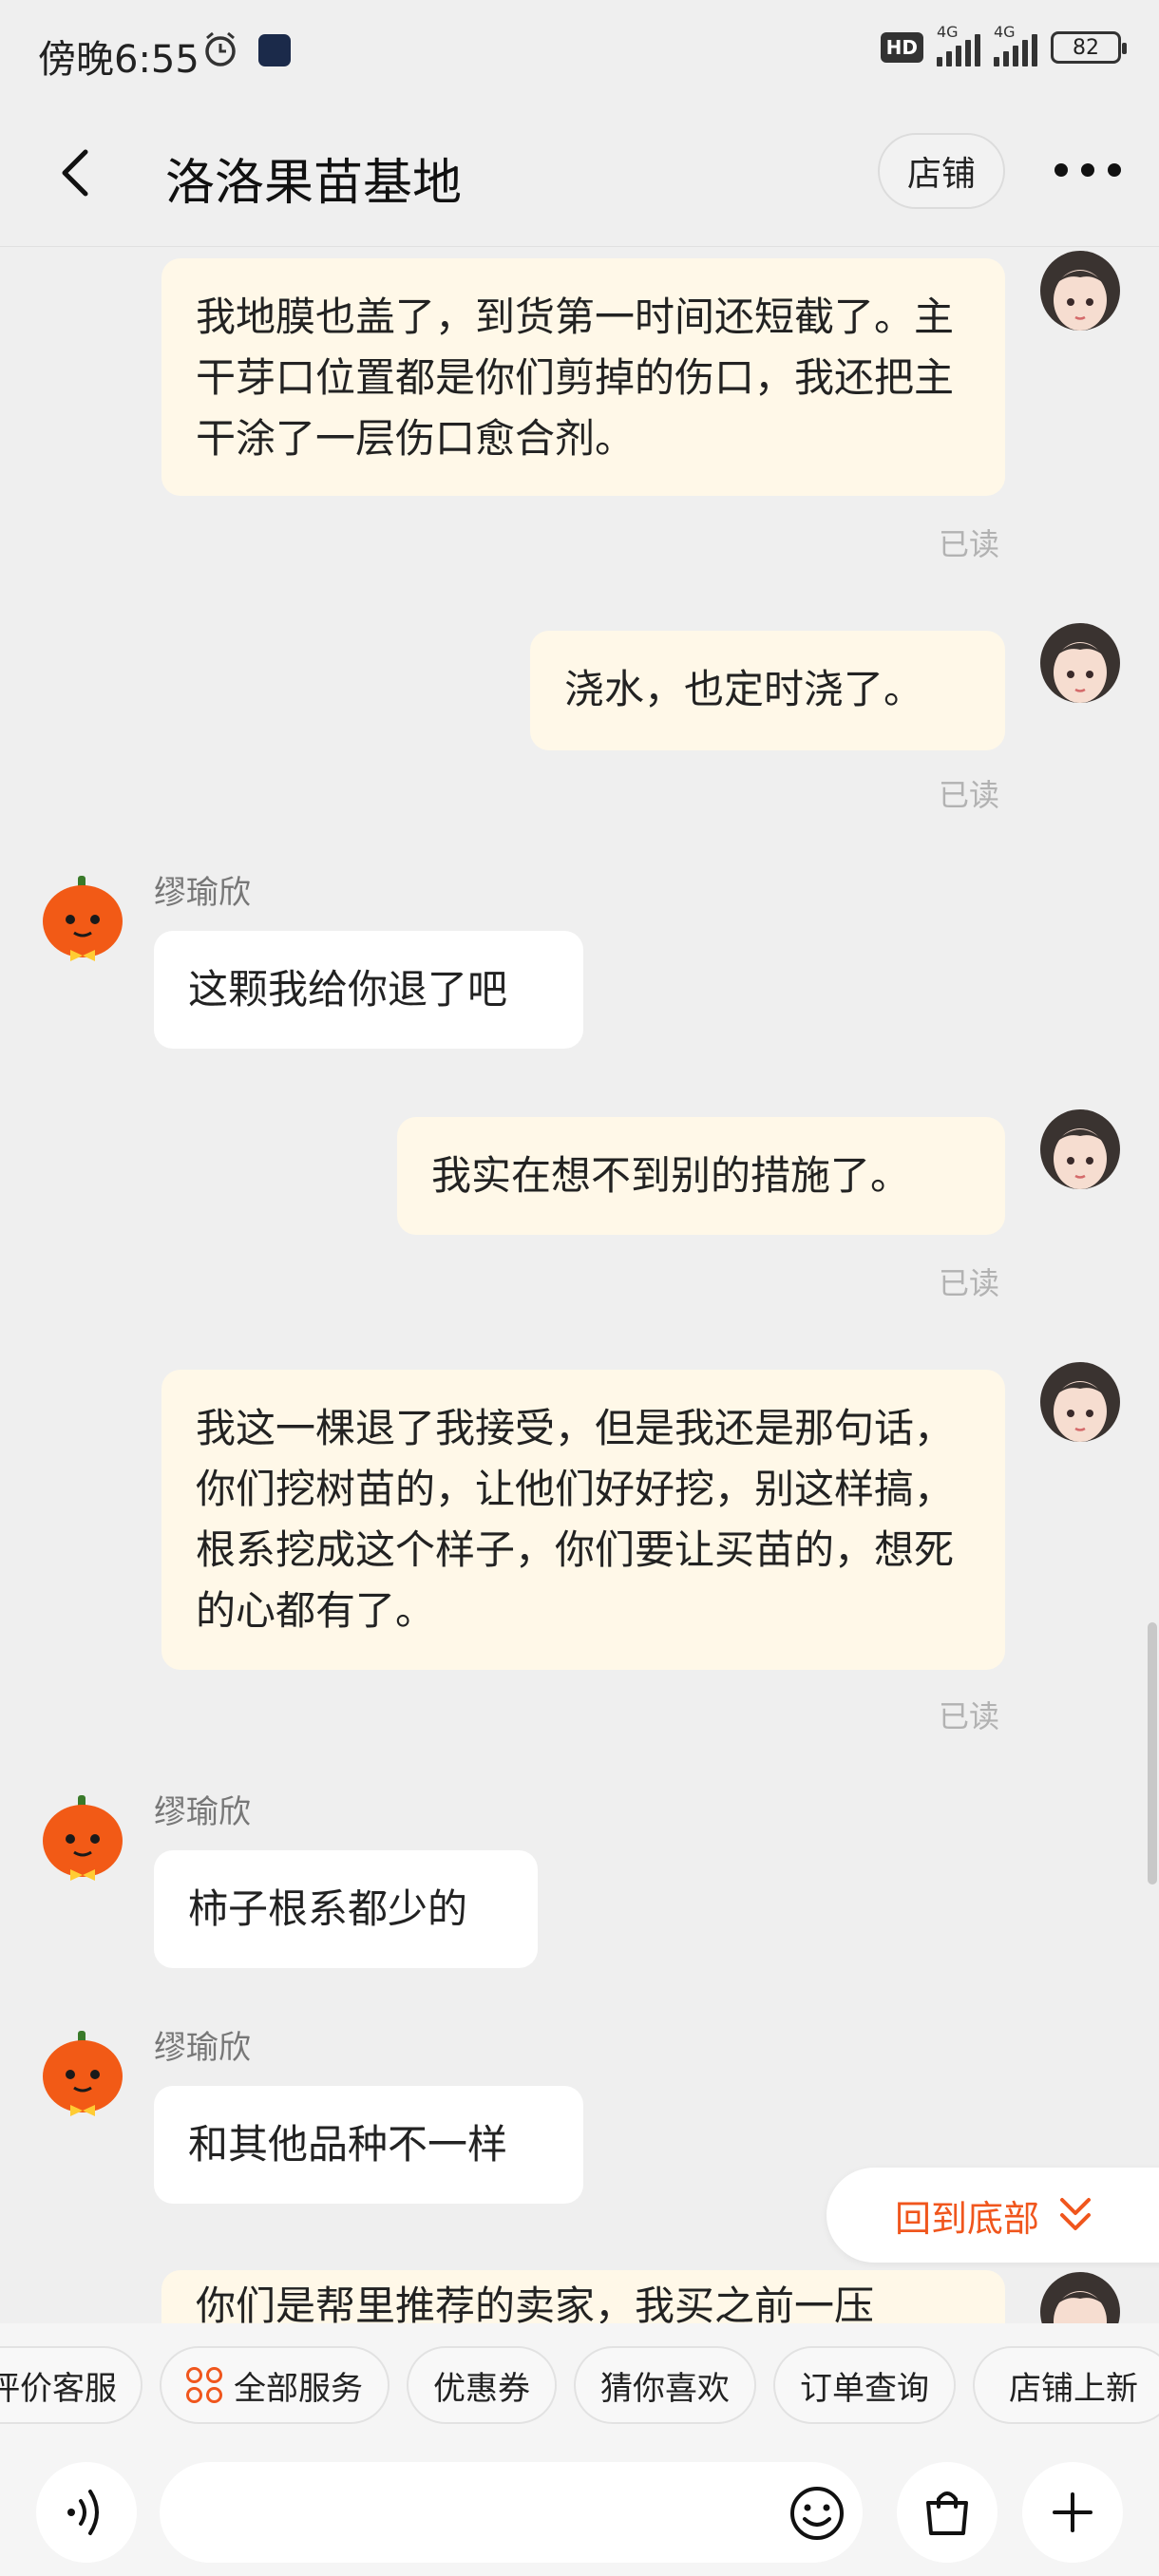 This screenshot has width=1159, height=2576. I want to click on message-bubble-received: 和其他品种不一样, so click(368, 2145).